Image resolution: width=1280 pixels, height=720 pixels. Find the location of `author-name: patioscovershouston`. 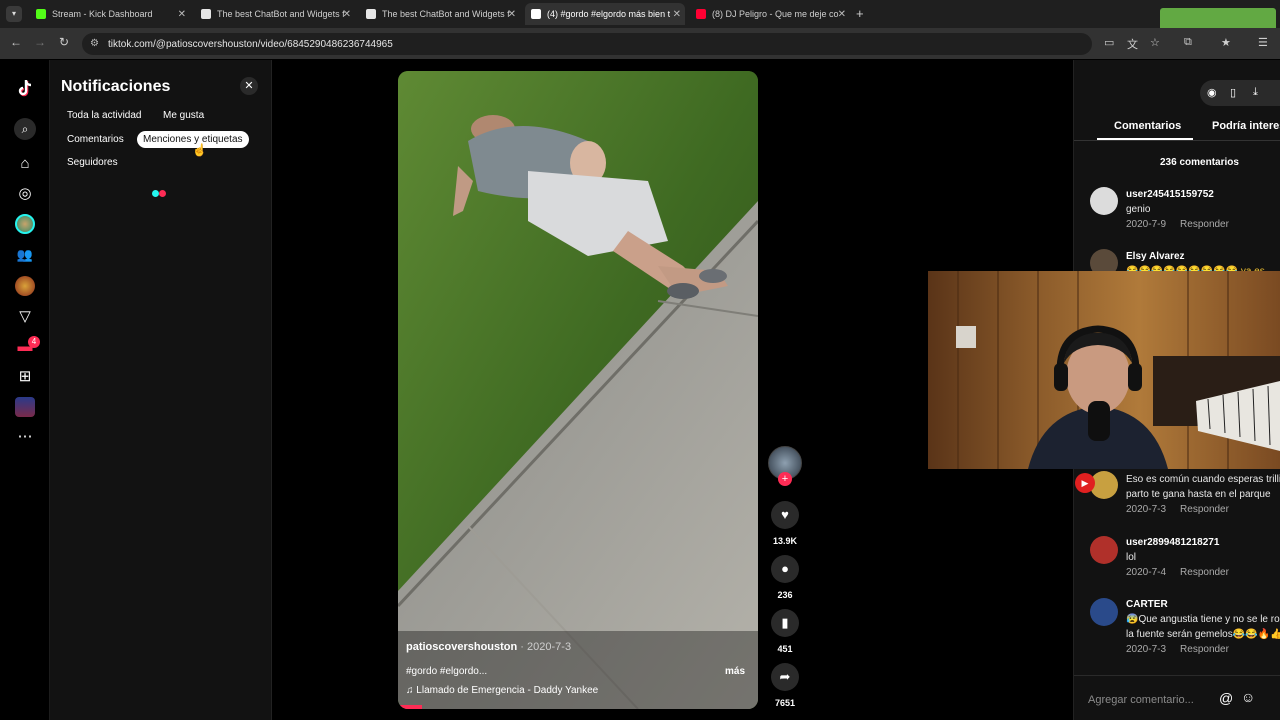

author-name: patioscovershouston is located at coordinates (461, 647).